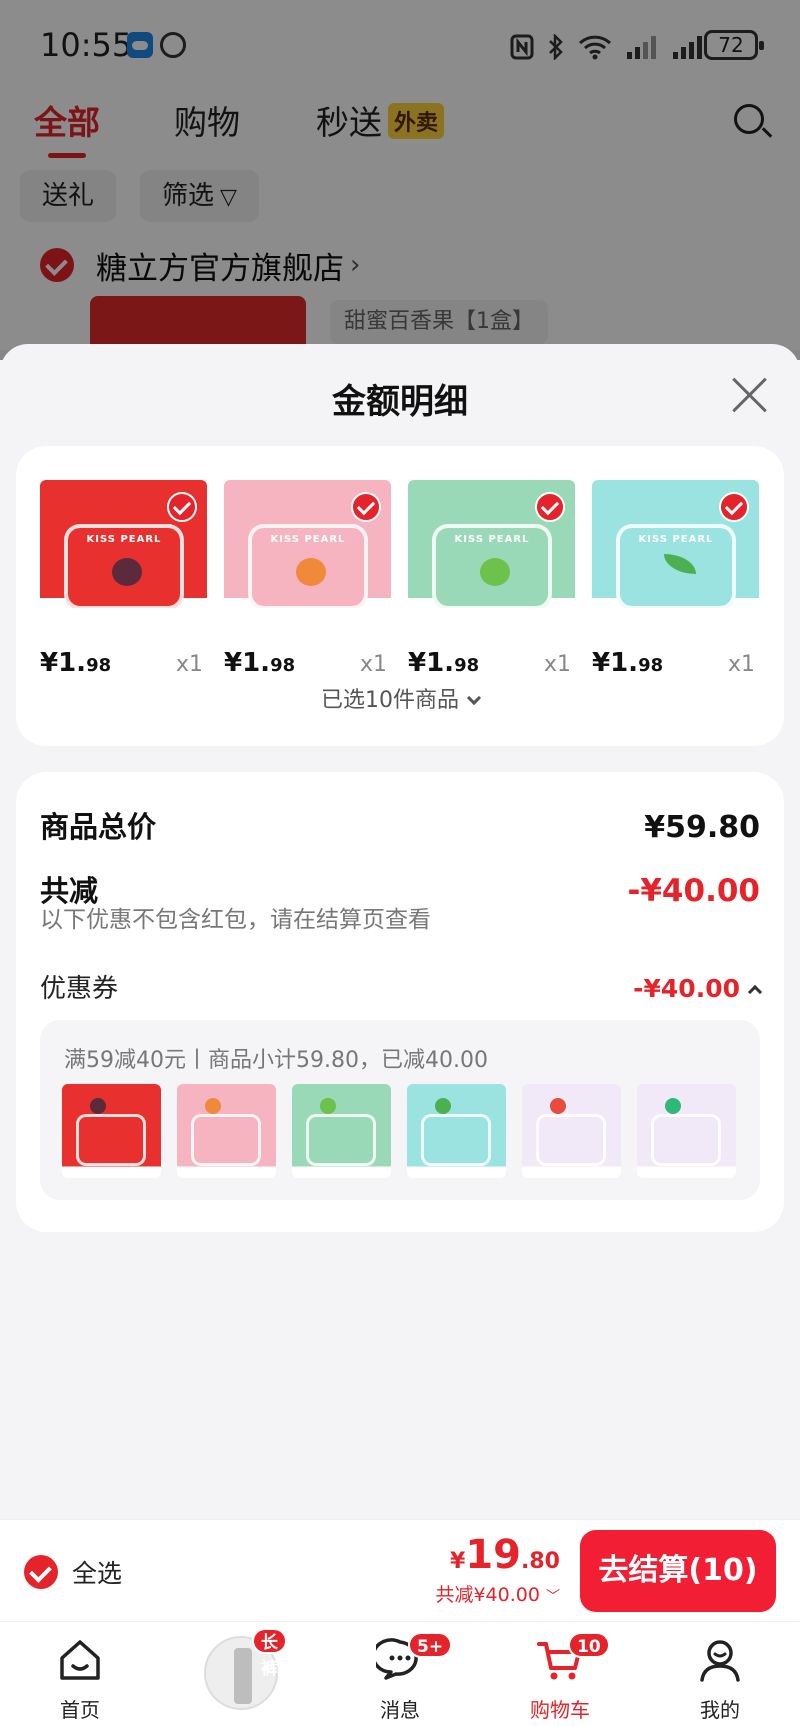 The width and height of the screenshot is (800, 1726). I want to click on profile-icon, so click(720, 1661).